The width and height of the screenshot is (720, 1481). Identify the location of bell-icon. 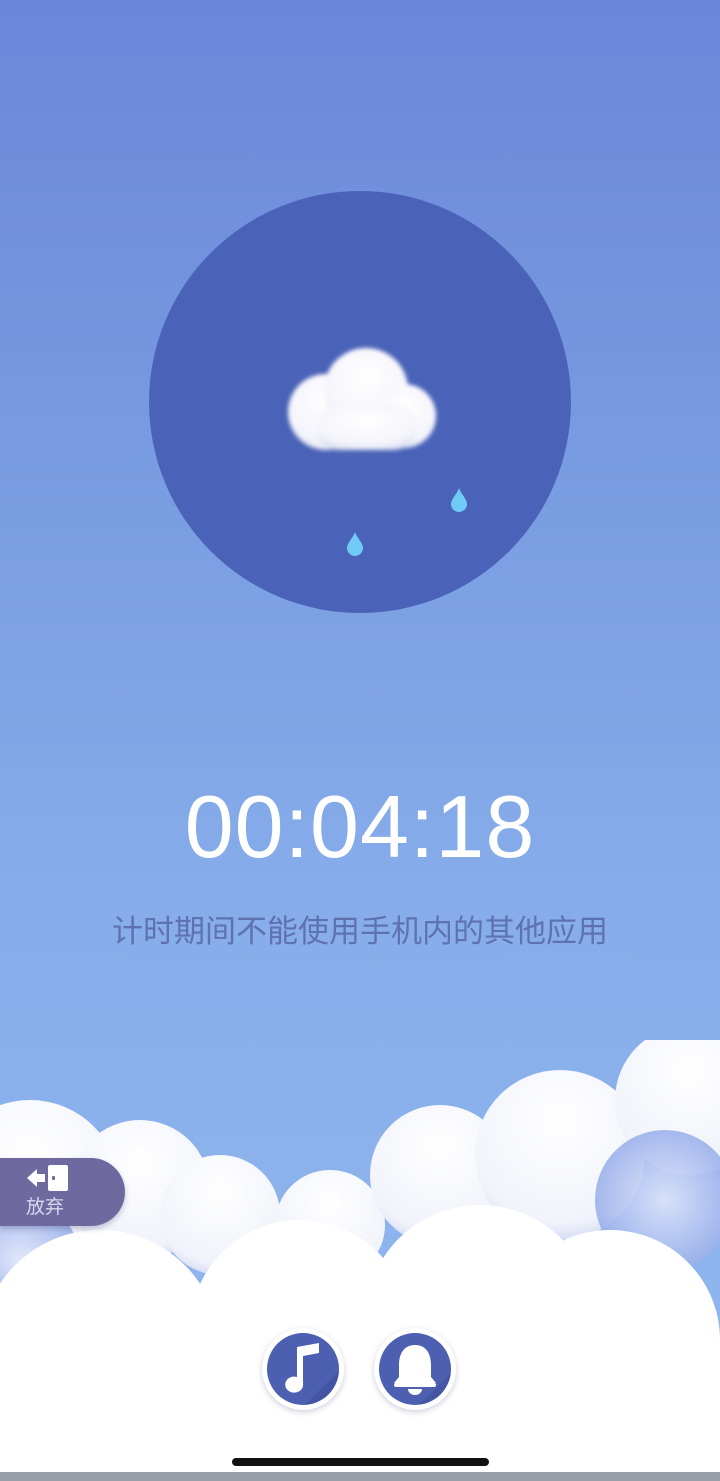
(422, 1375).